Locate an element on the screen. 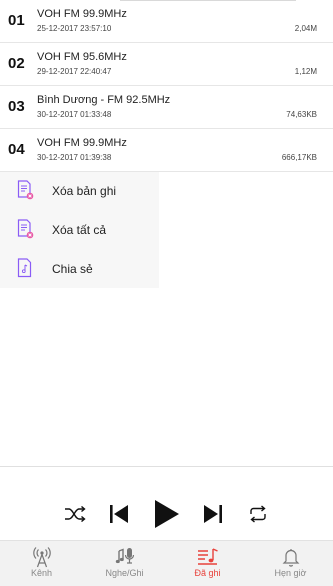 The width and height of the screenshot is (333, 586). delete-all-menu-item: Xóa tất cả is located at coordinates (79, 230).